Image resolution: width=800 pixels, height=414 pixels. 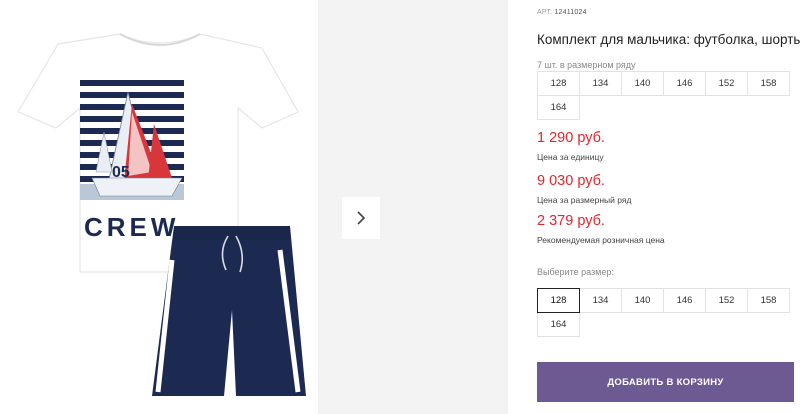 I want to click on product-title: Комплект для мальчика: футболка, шорты, so click(x=668, y=39).